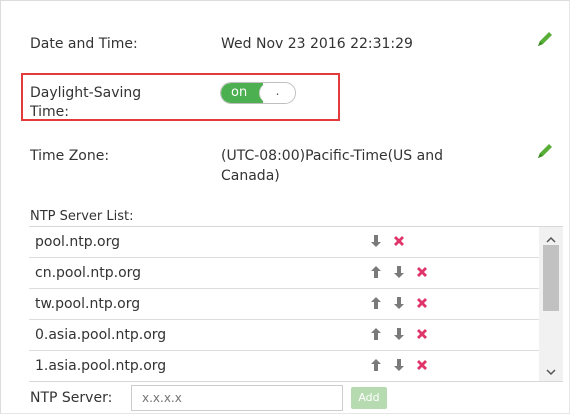  I want to click on ntp-server-host: cn.pool.ntp.org, so click(88, 273).